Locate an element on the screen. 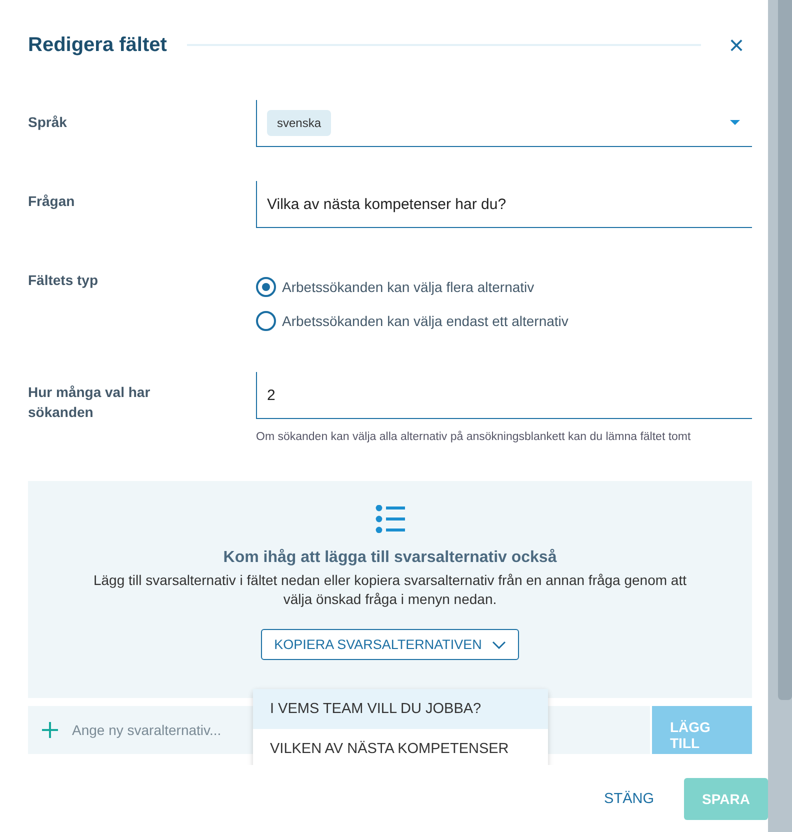 Image resolution: width=792 pixels, height=832 pixels. field-label: Frågan is located at coordinates (52, 201).